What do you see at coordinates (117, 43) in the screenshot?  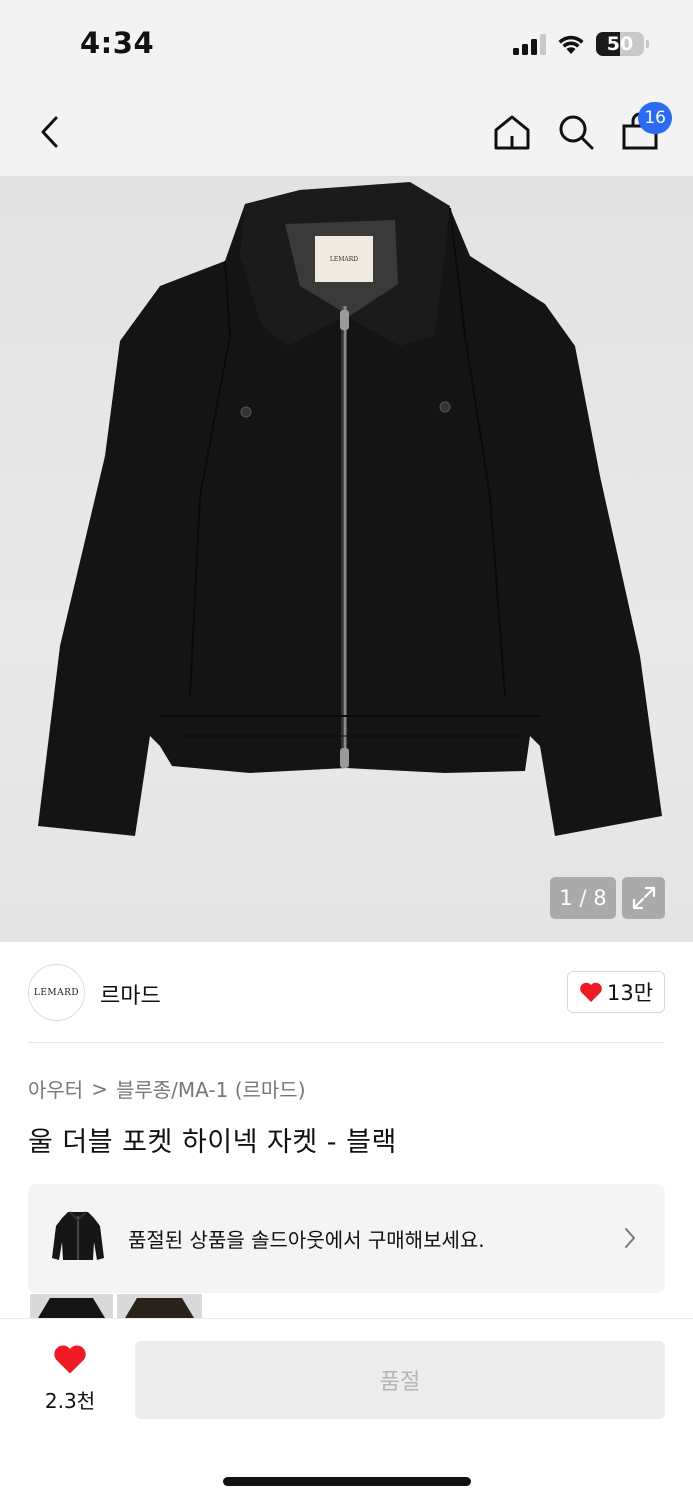 I see `status-time: 4:34` at bounding box center [117, 43].